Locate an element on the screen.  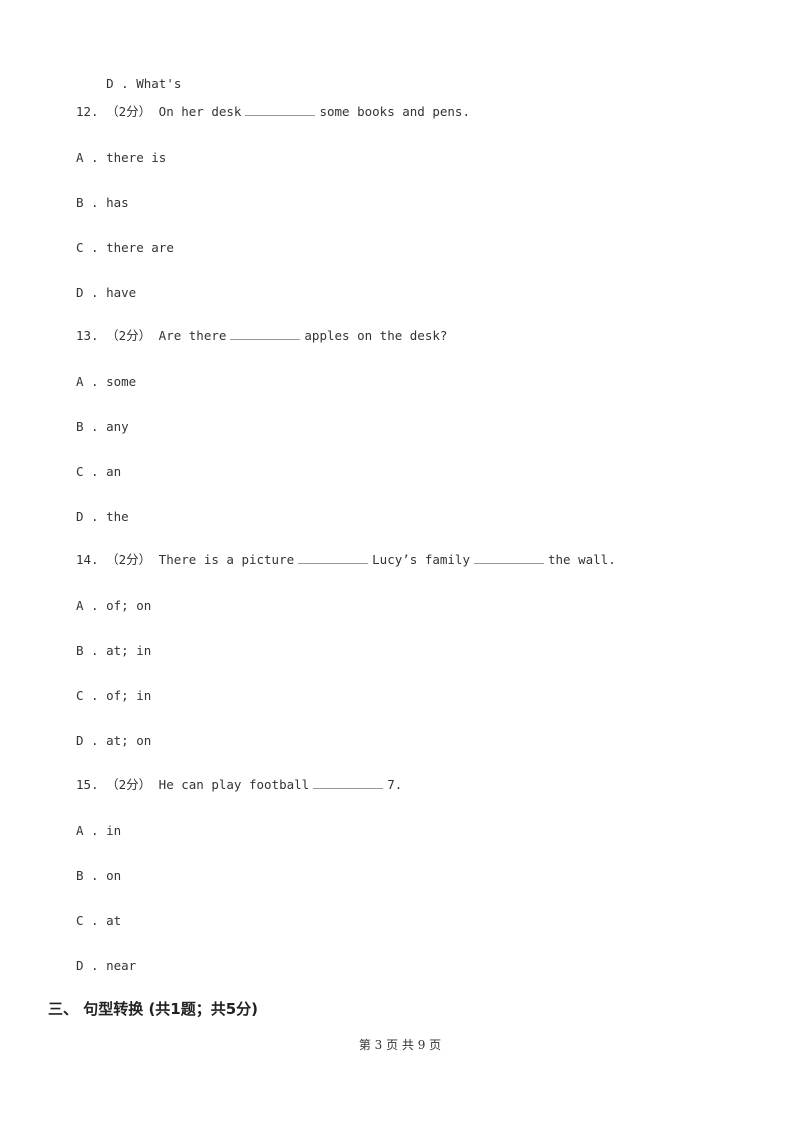
option-text: has is located at coordinates (117, 202).